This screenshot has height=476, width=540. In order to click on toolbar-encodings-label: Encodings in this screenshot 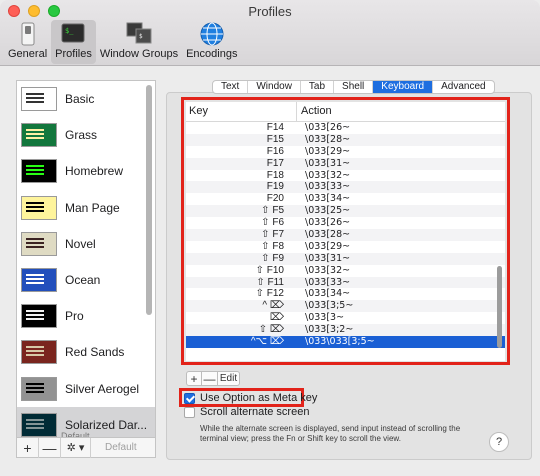, I will do `click(212, 54)`.